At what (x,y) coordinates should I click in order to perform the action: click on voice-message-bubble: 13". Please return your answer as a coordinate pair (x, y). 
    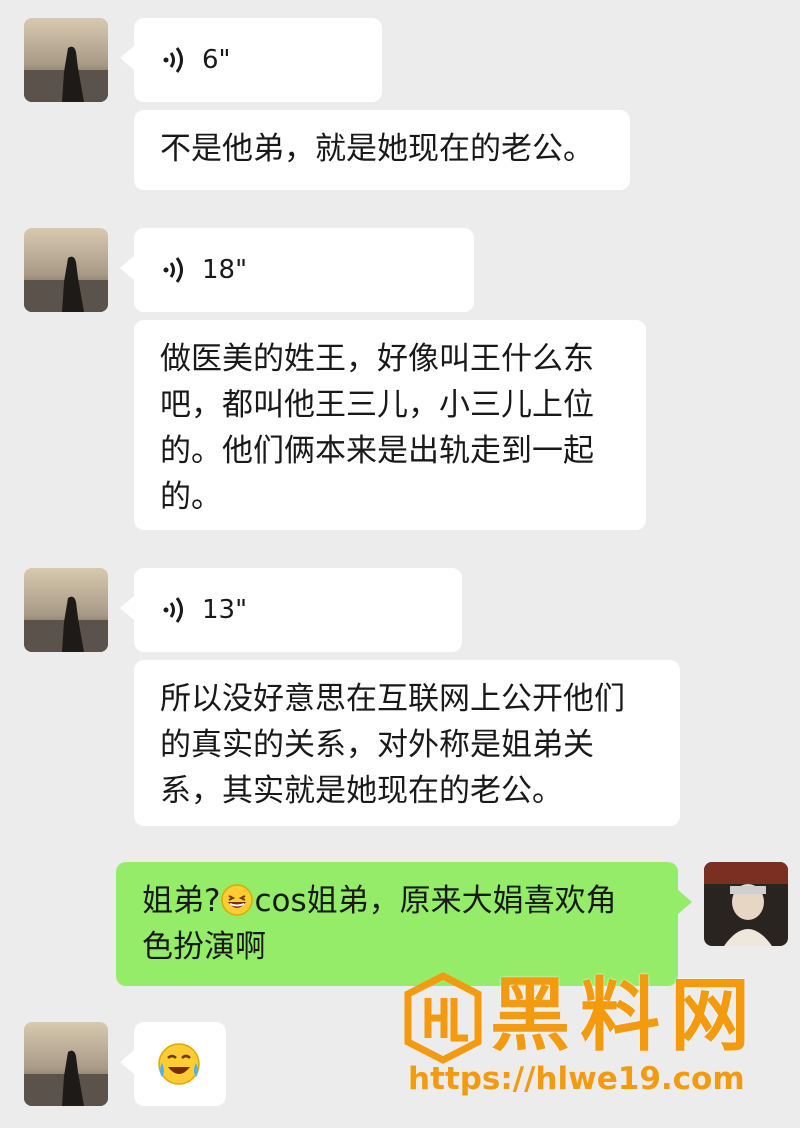
    Looking at the image, I should click on (291, 610).